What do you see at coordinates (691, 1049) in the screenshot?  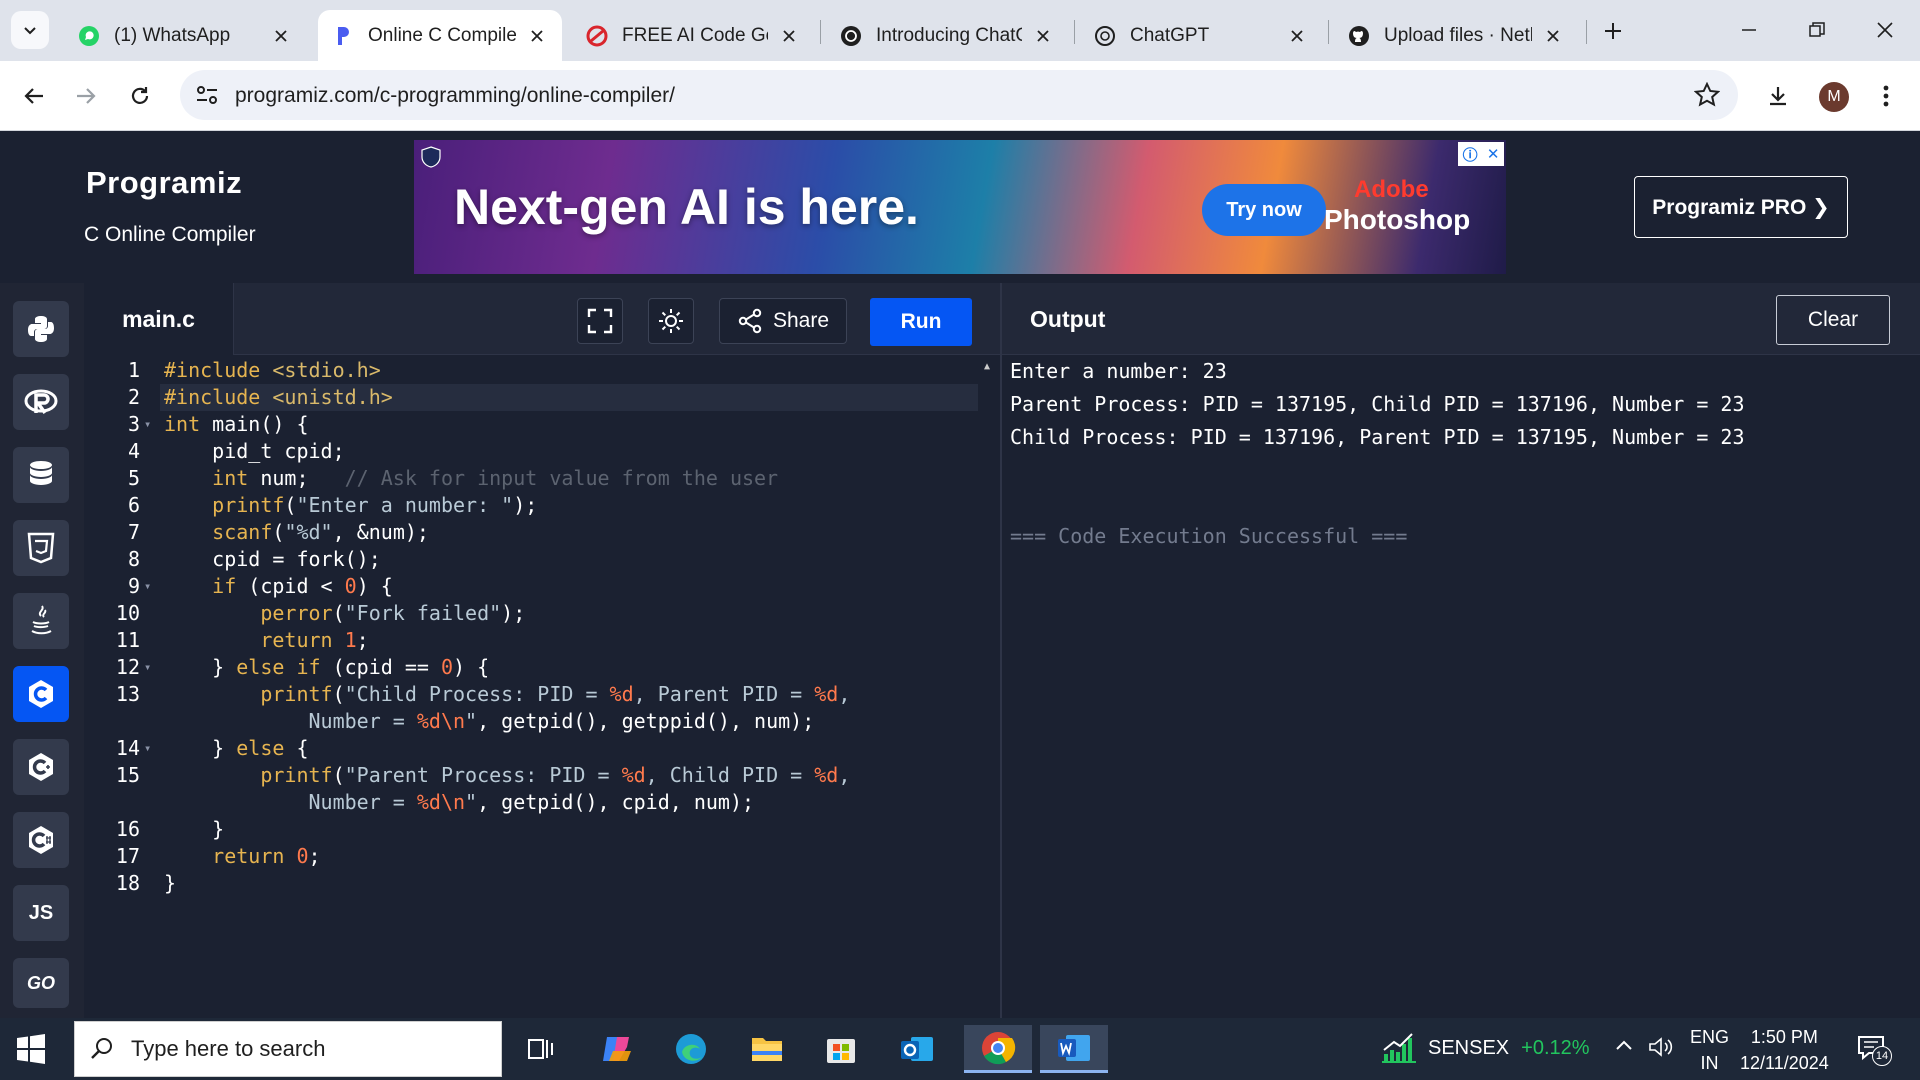 I see `taskbar-edge` at bounding box center [691, 1049].